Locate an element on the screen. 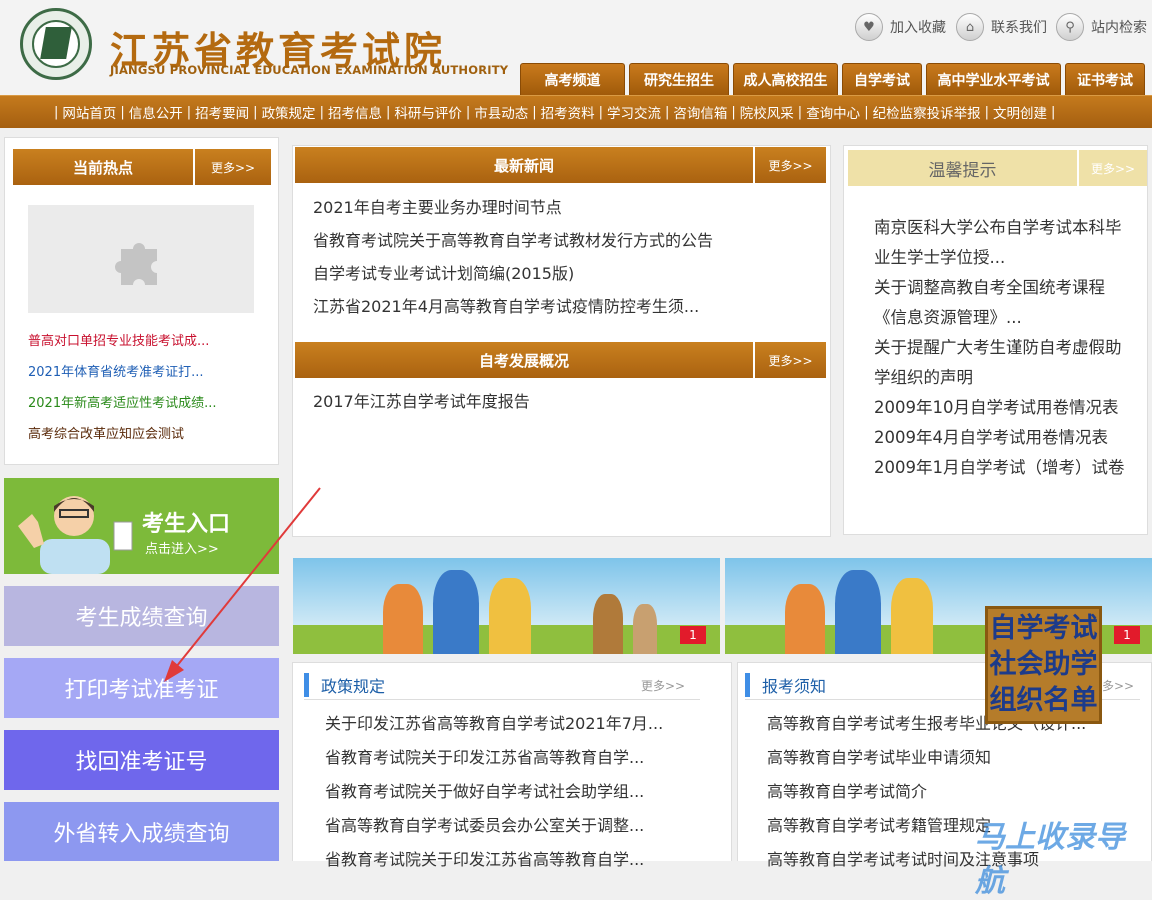 The image size is (1152, 900). overview-more-link: 更多>> is located at coordinates (789, 360).